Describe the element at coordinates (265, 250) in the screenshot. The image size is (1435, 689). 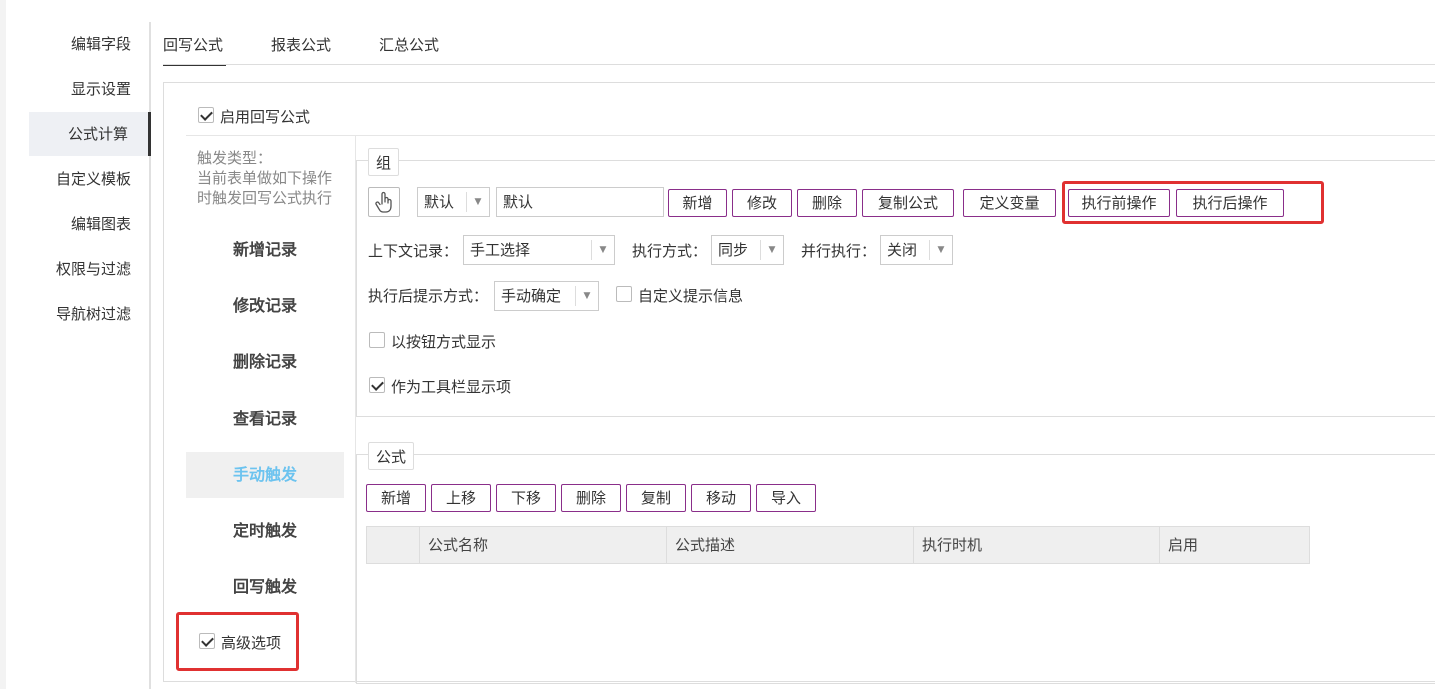
I see `trigger-add-record: 新增记录` at that location.